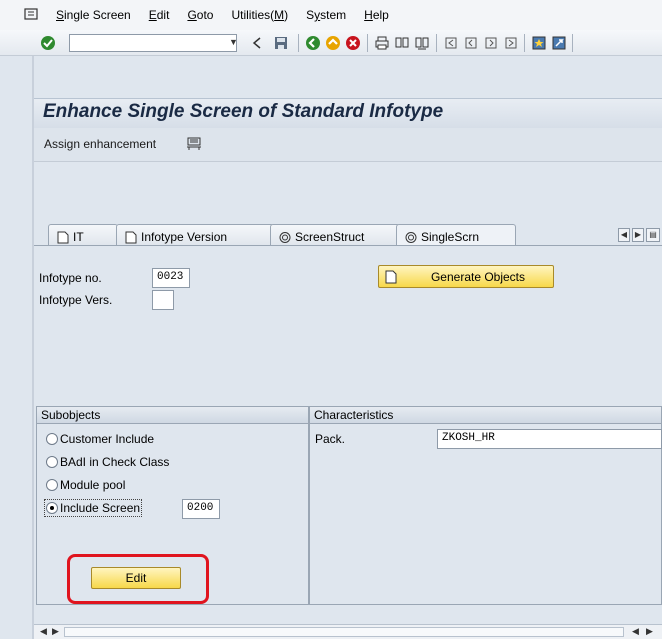 This screenshot has width=662, height=639. Describe the element at coordinates (451, 43) in the screenshot. I see `first-page-icon` at that location.